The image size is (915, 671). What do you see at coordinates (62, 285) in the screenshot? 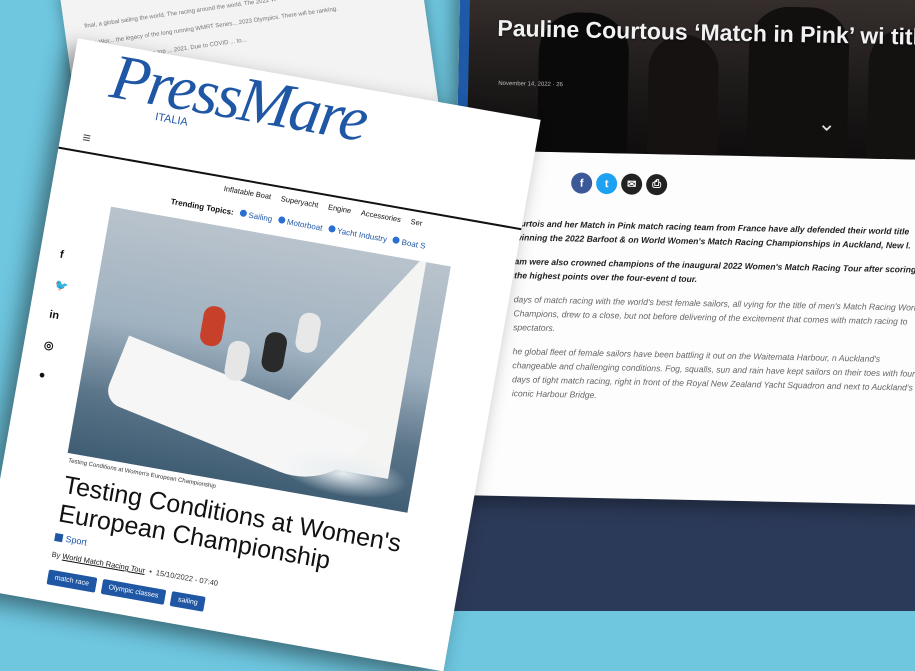
I see `twitter-icon: 🐦` at bounding box center [62, 285].